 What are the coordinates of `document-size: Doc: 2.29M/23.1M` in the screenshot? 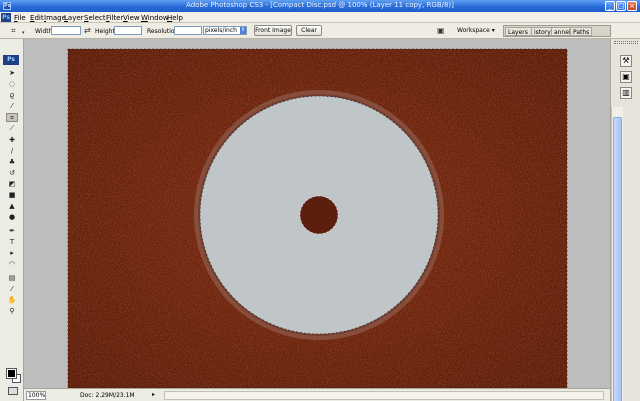 It's located at (107, 395).